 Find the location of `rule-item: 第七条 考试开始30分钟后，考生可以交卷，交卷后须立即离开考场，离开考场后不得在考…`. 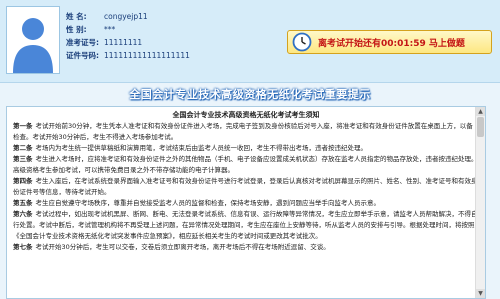

rule-item: 第七条 考试开始30分钟后，考生可以交卷，交卷后须立即离开考场，离开考场后不得在考… is located at coordinates (246, 247).